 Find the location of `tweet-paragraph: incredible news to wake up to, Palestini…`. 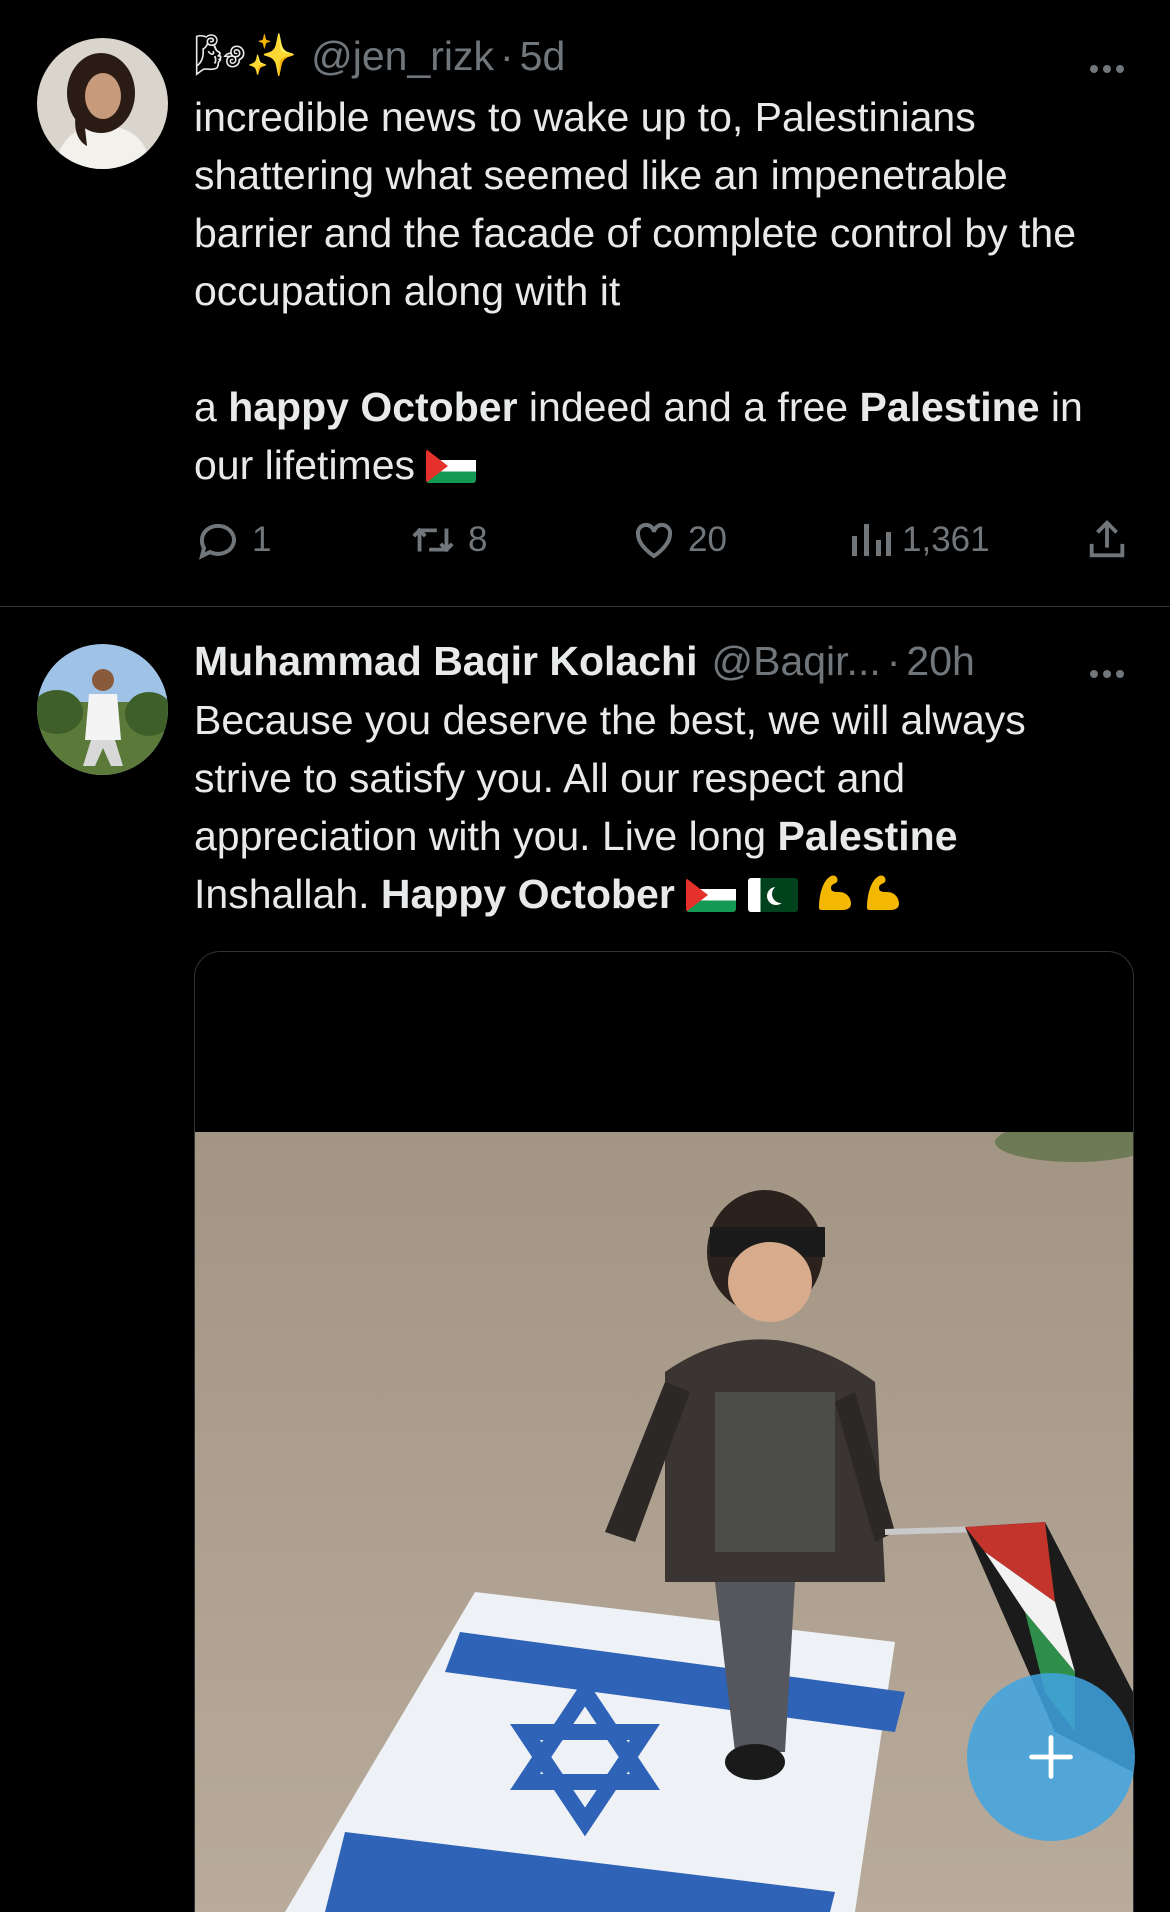

tweet-paragraph: incredible news to wake up to, Palestini… is located at coordinates (635, 204).